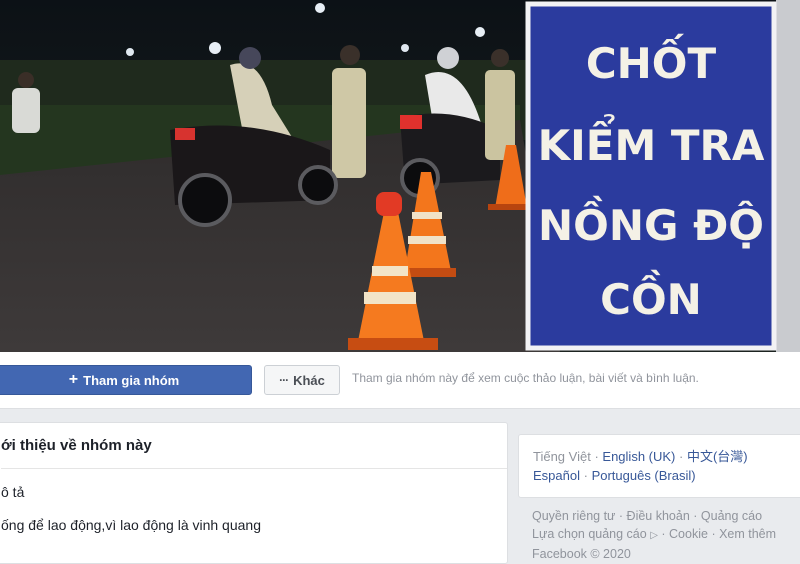  What do you see at coordinates (747, 534) in the screenshot?
I see `footer-link-more: Xem thêm` at bounding box center [747, 534].